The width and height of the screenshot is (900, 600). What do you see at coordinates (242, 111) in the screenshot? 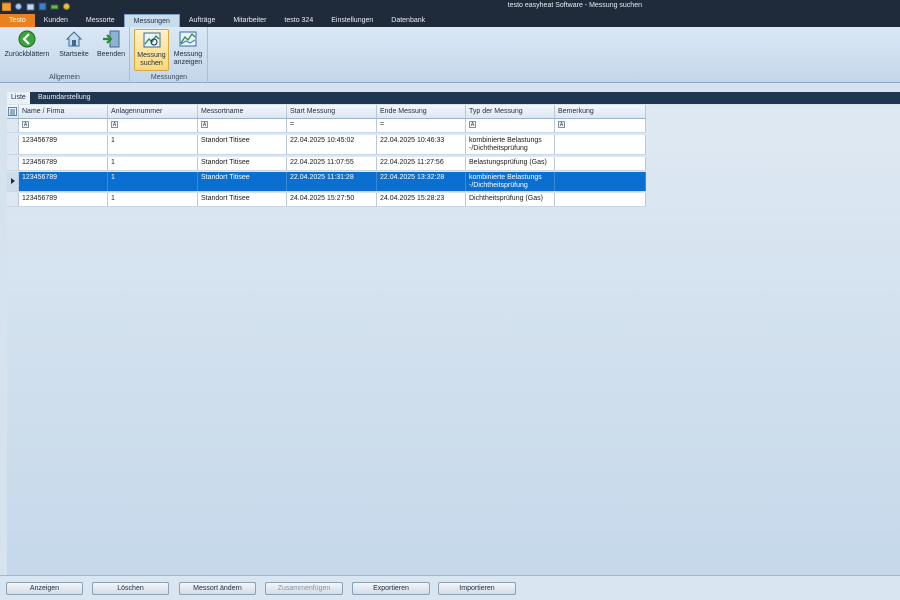
I see `column-header-messortname: Messortname` at bounding box center [242, 111].